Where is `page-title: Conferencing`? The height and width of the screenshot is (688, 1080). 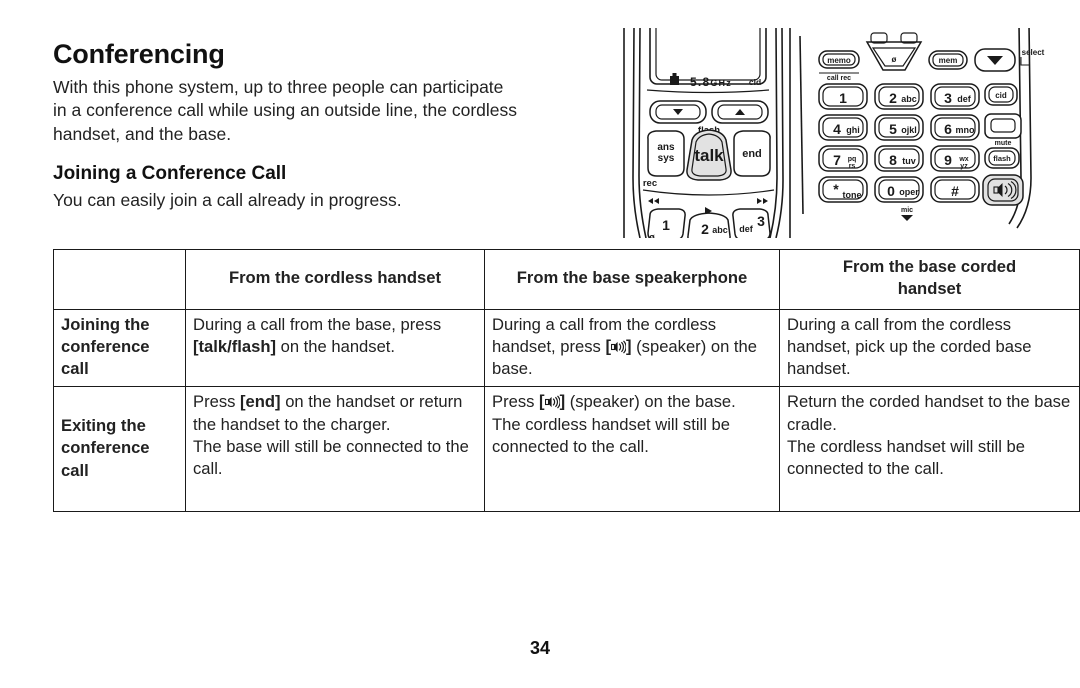
page-title: Conferencing is located at coordinates (139, 54).